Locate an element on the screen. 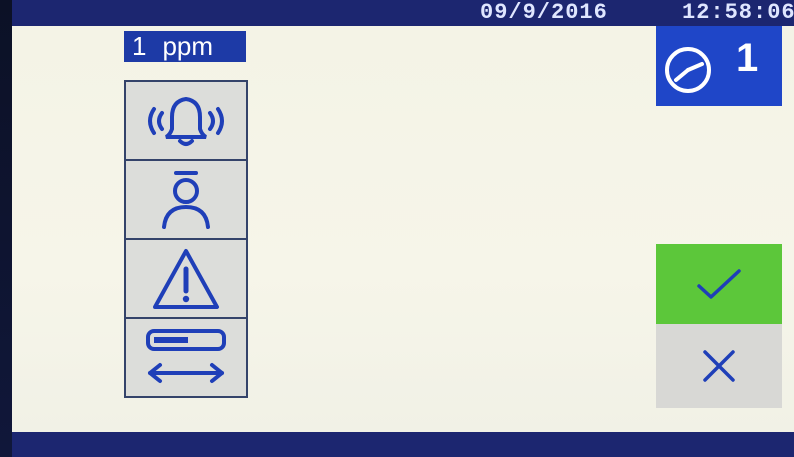 The height and width of the screenshot is (457, 794). menu-item-alarm is located at coordinates (186, 121).